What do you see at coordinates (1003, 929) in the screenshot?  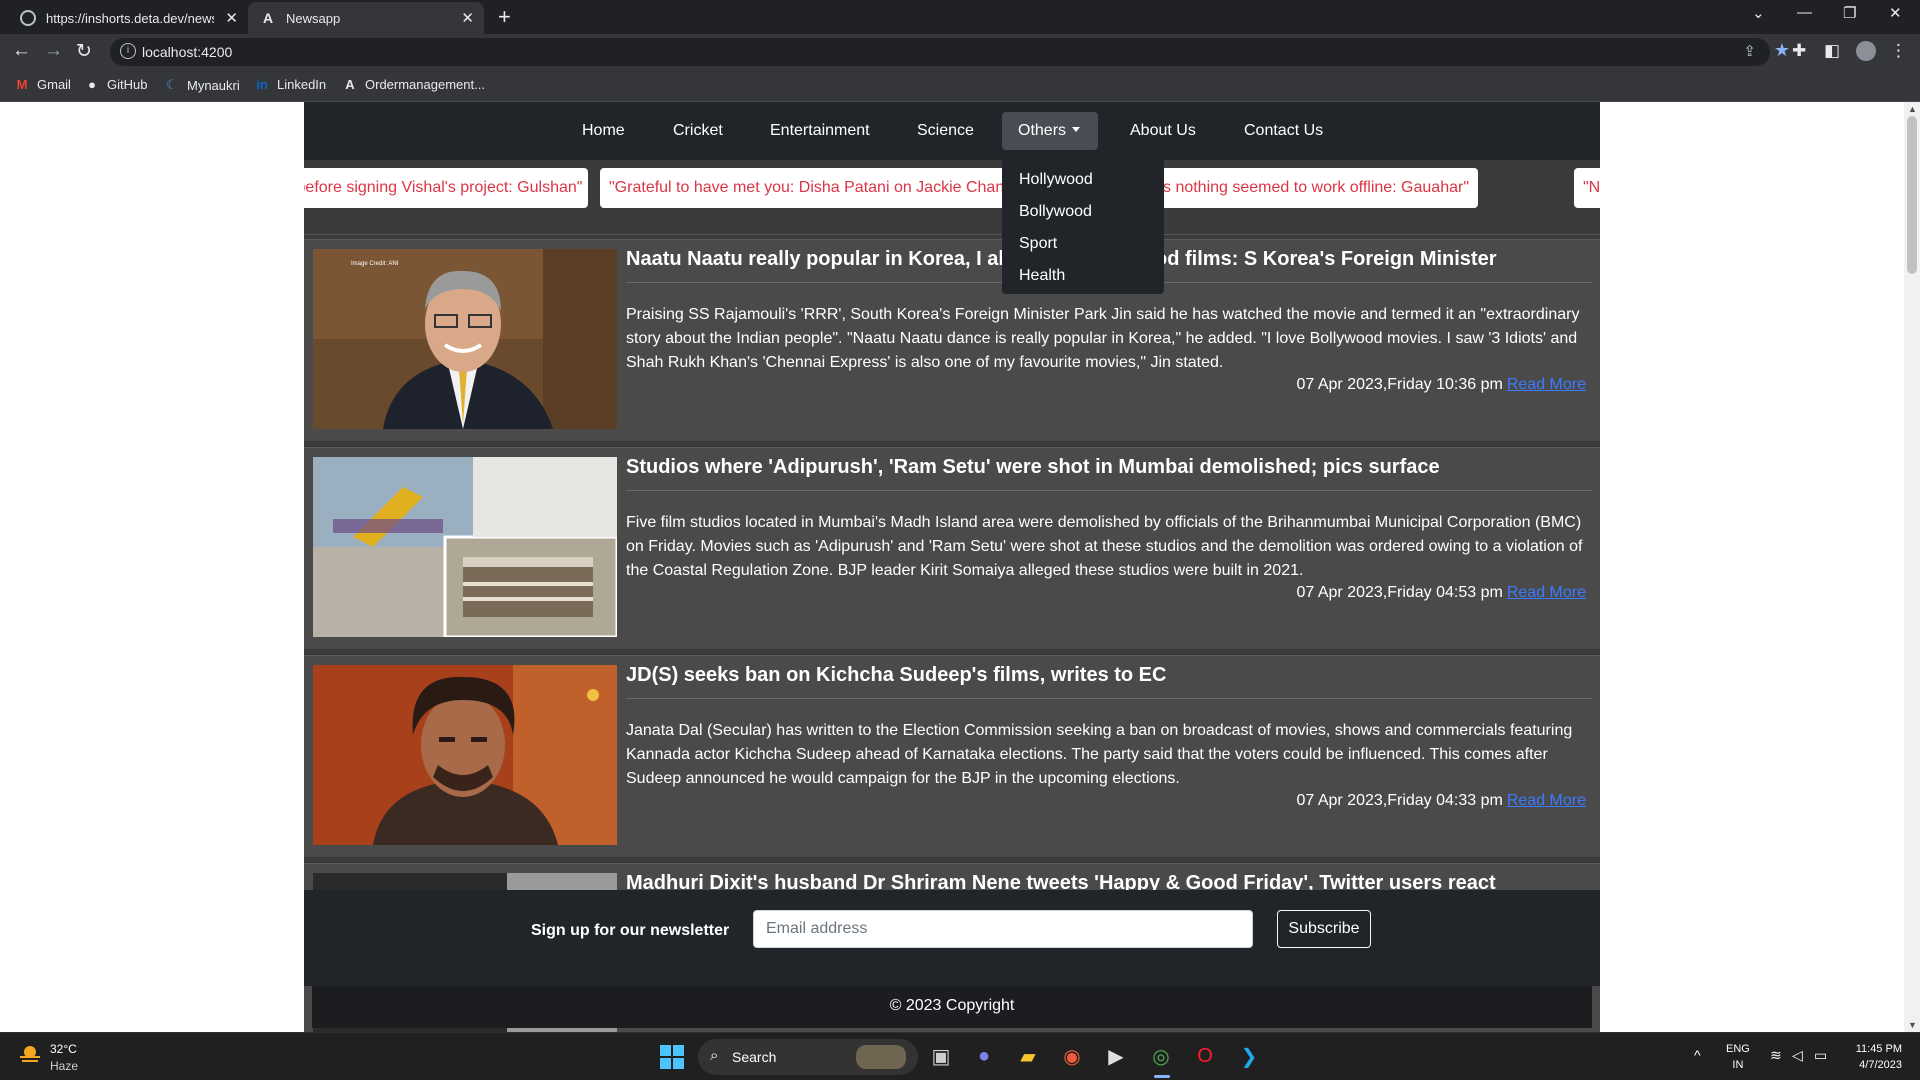 I see `email-field` at bounding box center [1003, 929].